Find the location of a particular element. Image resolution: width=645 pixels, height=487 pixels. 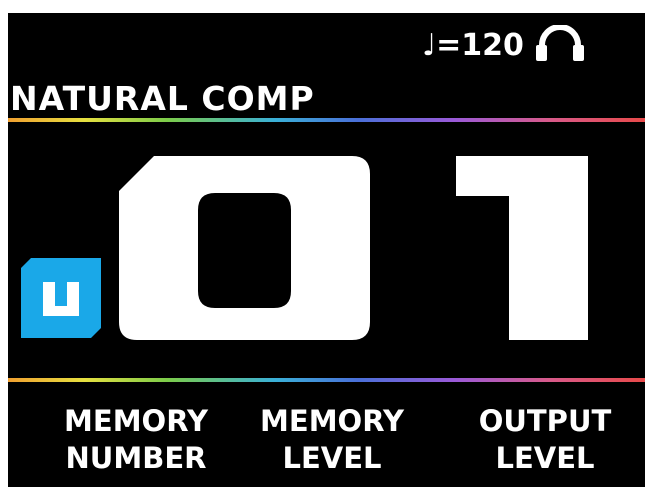

memory-level-label: MEMORY LEVEL is located at coordinates (332, 439).